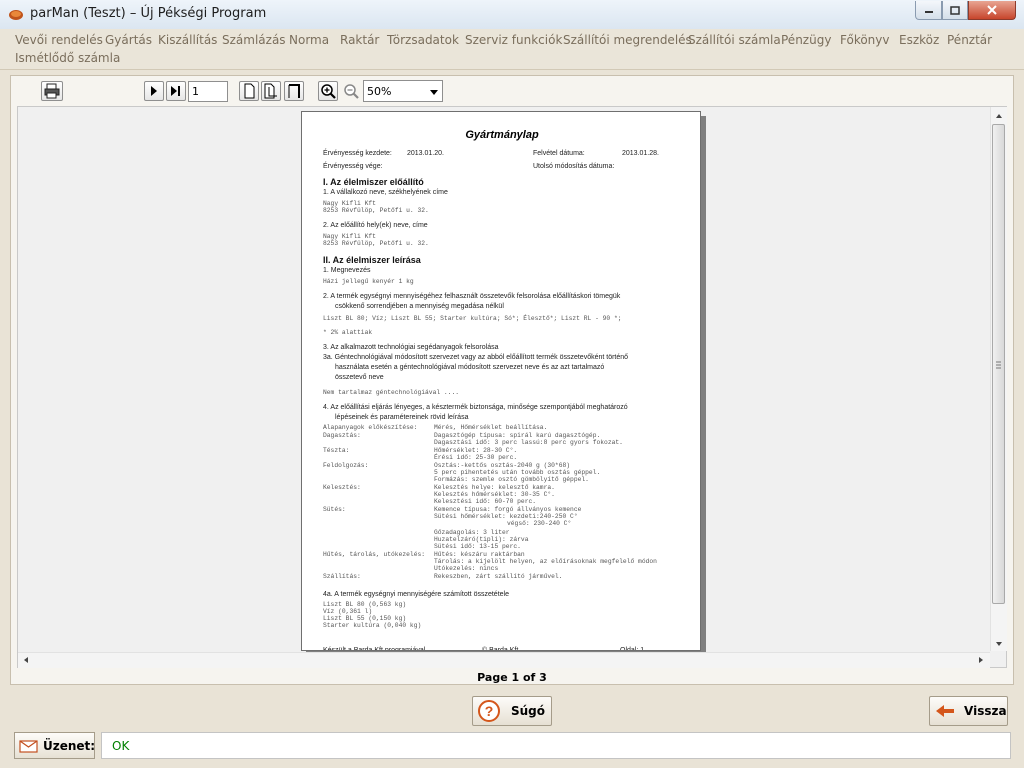 The width and height of the screenshot is (1024, 768). I want to click on page-indicator: Page 1 of 3, so click(512, 677).